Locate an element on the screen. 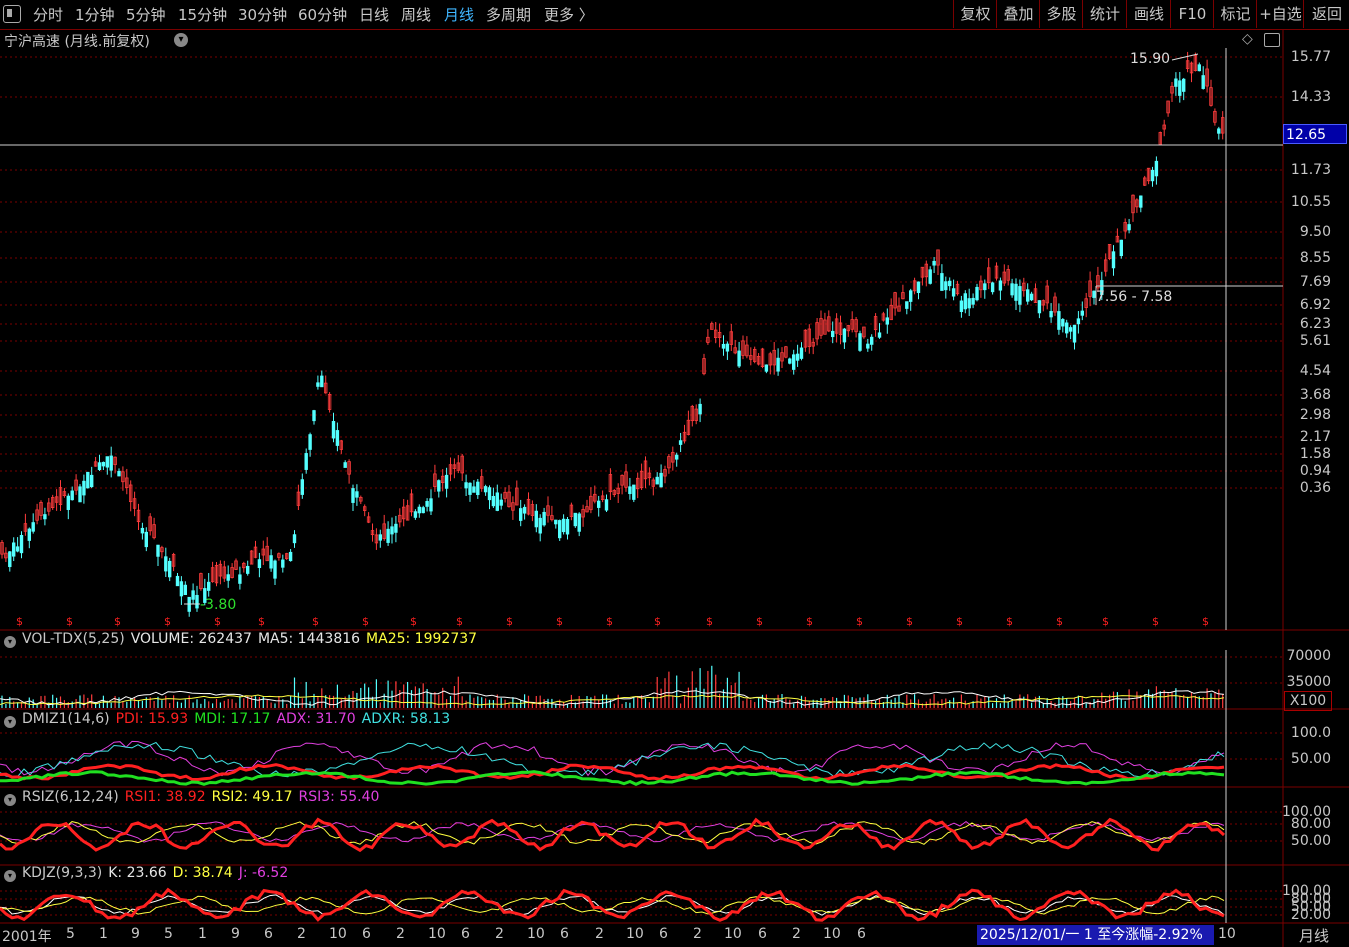  rsi-tick: 50.00 is located at coordinates (1310, 841).